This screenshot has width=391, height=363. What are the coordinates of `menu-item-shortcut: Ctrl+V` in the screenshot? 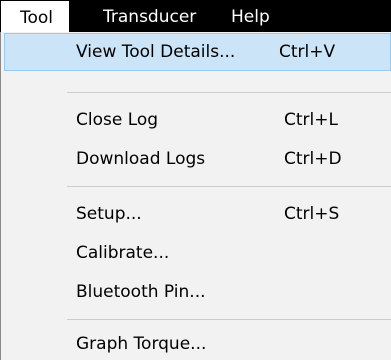 It's located at (307, 52).